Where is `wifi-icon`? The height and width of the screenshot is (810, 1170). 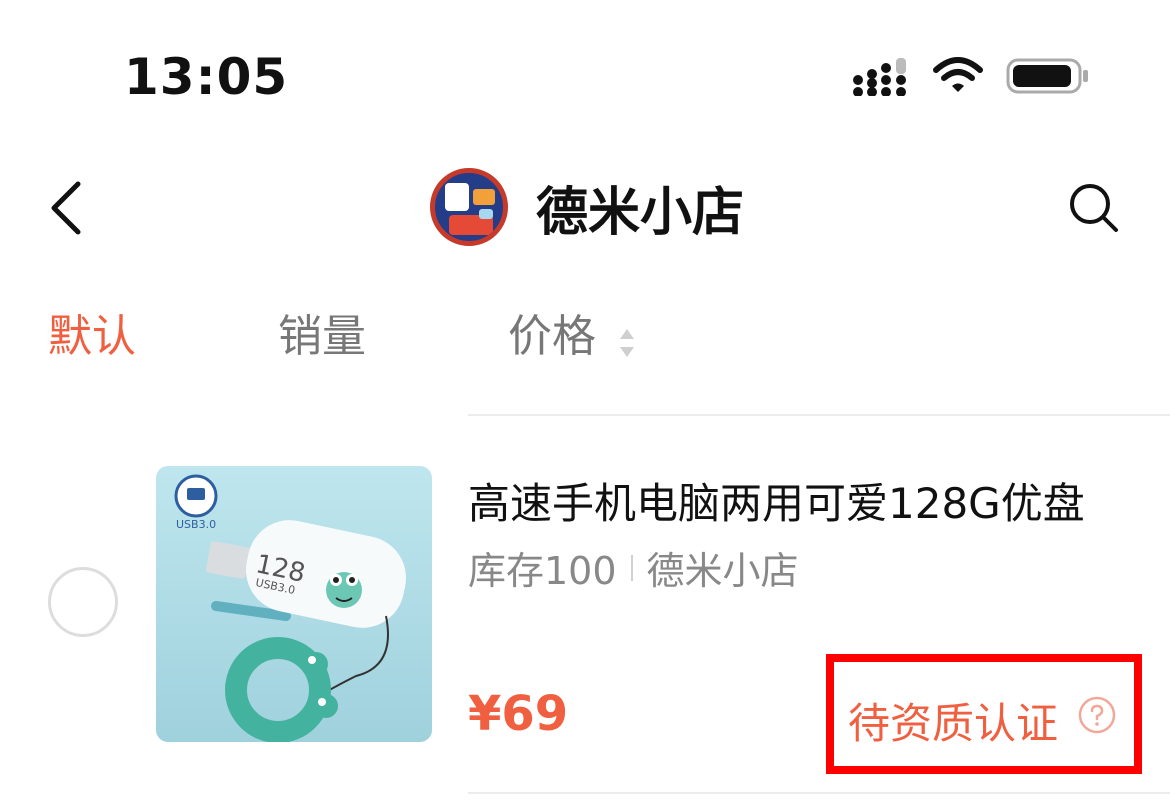
wifi-icon is located at coordinates (958, 74).